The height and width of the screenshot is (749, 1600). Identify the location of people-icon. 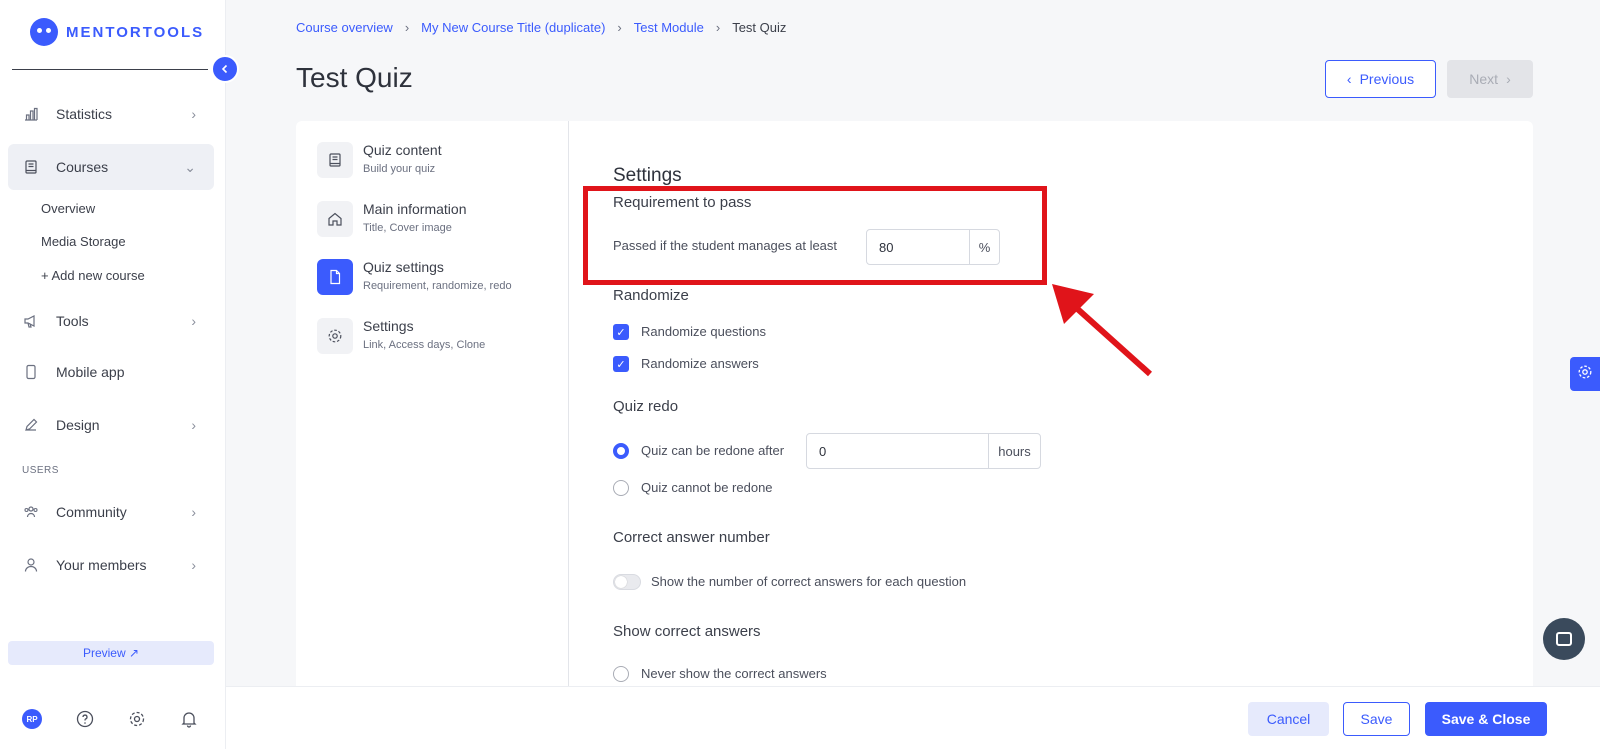
(31, 512).